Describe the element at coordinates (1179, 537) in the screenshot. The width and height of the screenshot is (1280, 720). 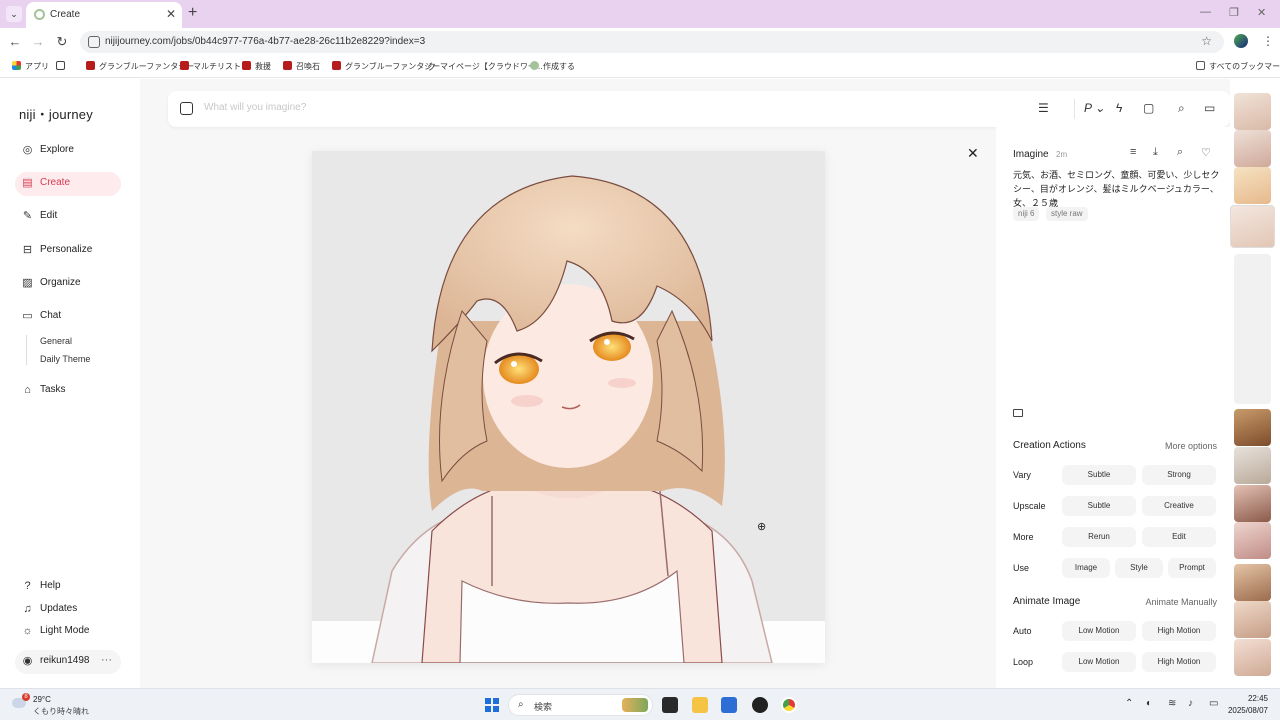
I see `edit-button: Edit` at that location.